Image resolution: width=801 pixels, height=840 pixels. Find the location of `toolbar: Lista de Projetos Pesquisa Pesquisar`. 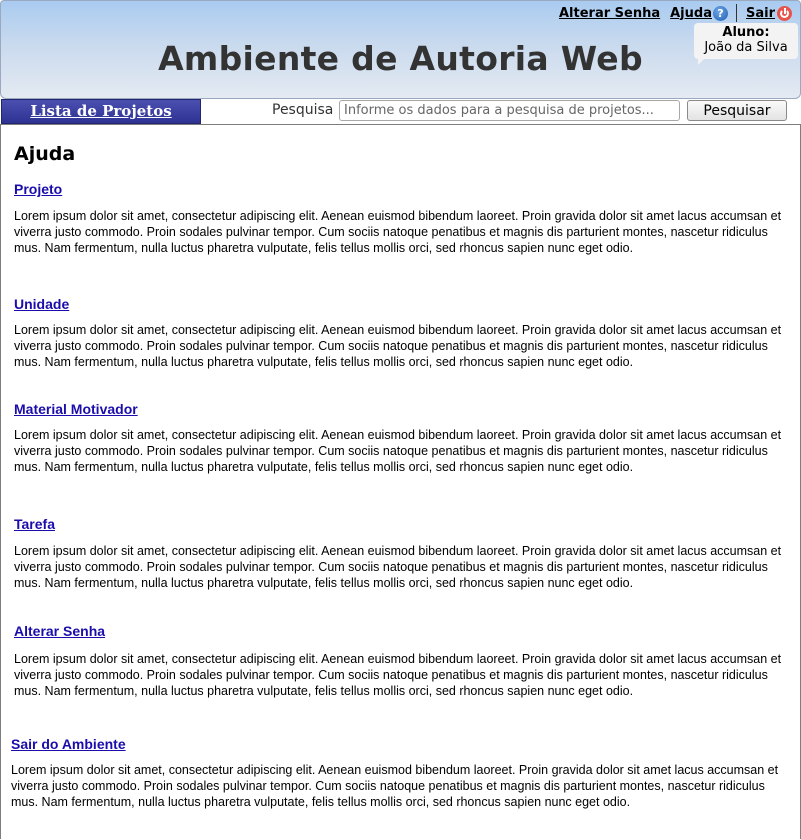

toolbar: Lista de Projetos Pesquisa Pesquisar is located at coordinates (400, 111).